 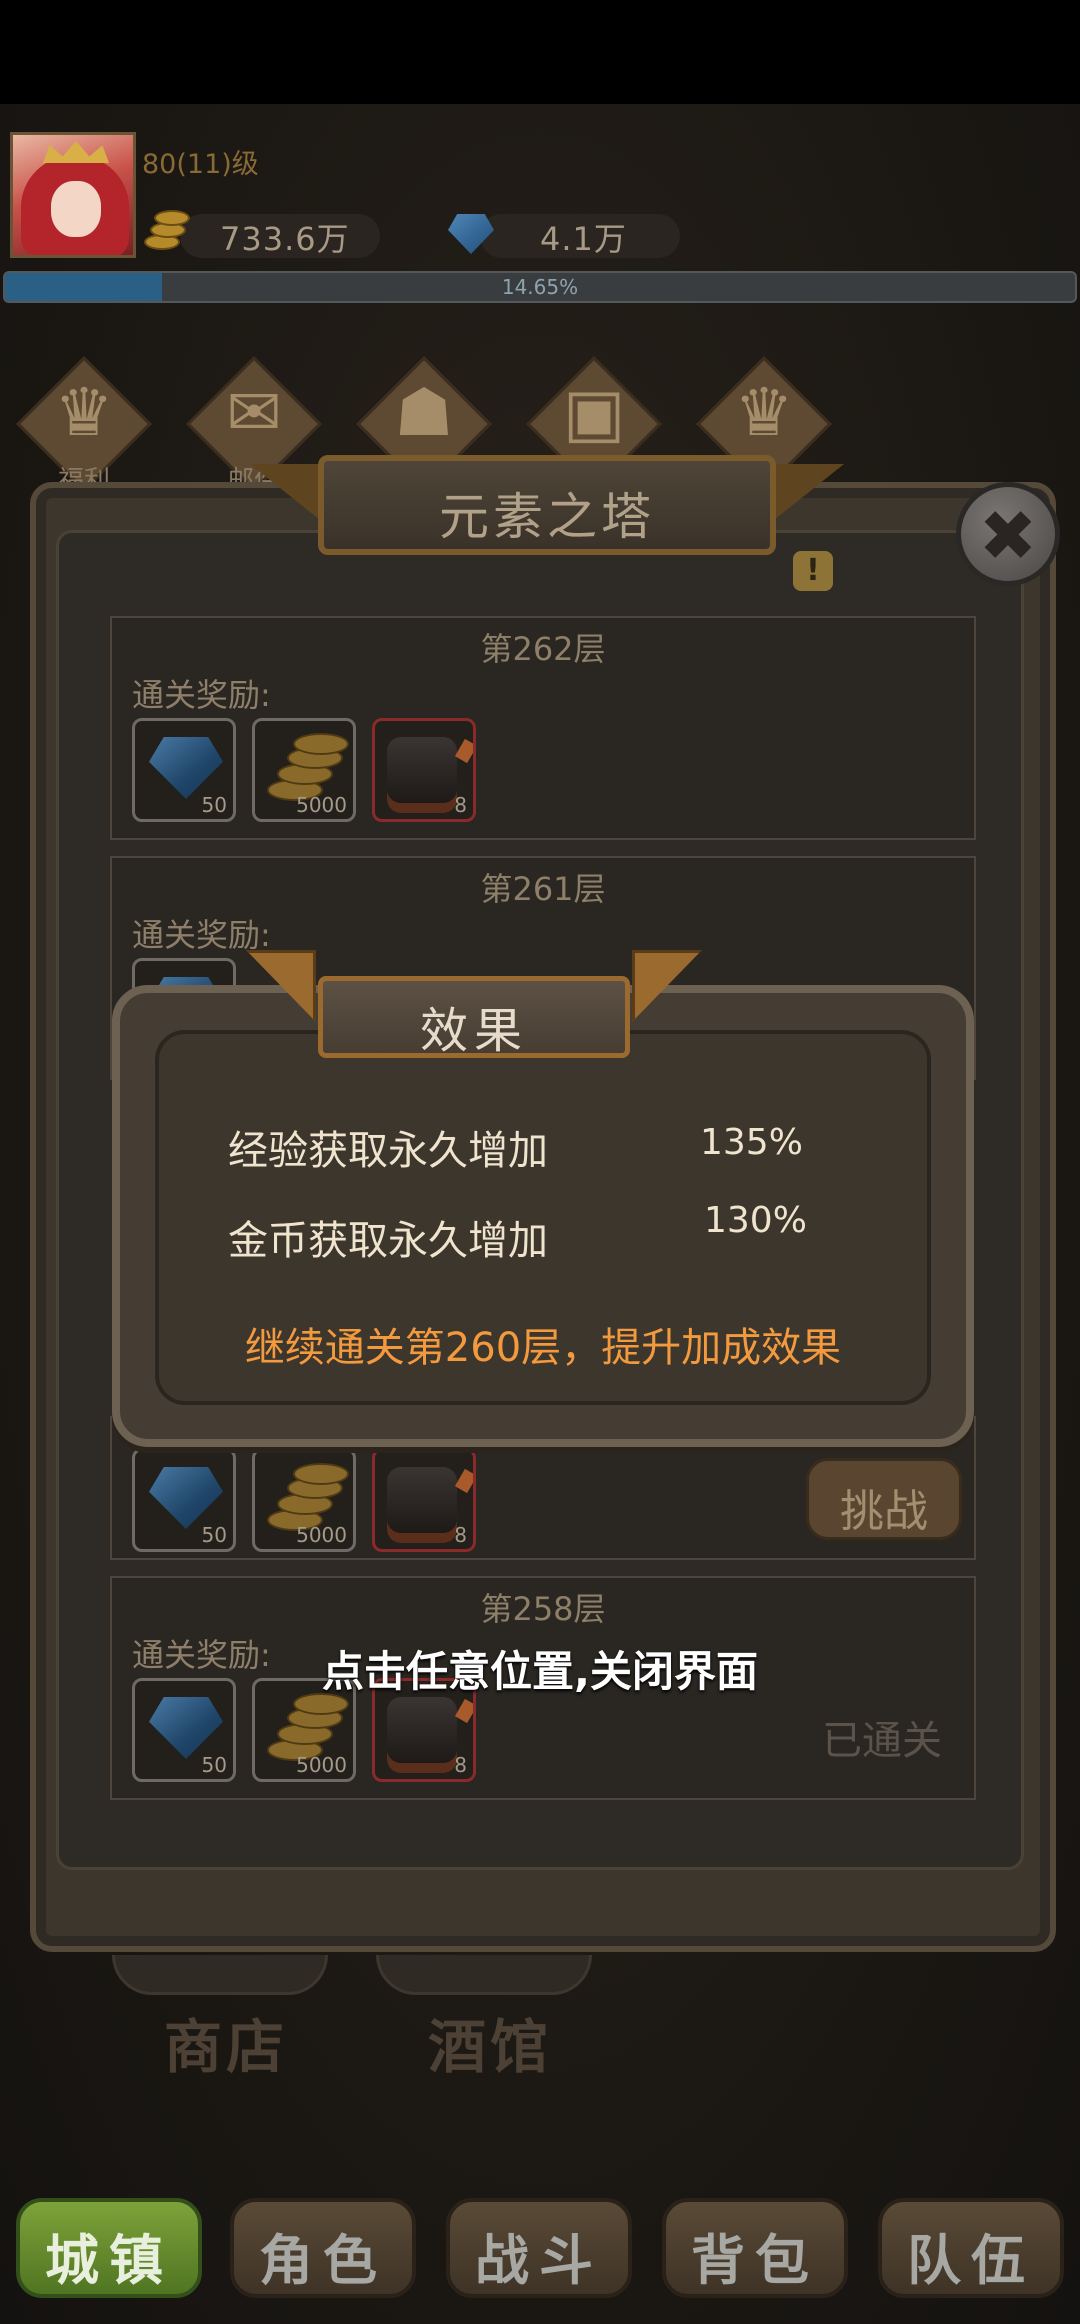 I want to click on nav-battle-label: 战斗, so click(x=539, y=2260).